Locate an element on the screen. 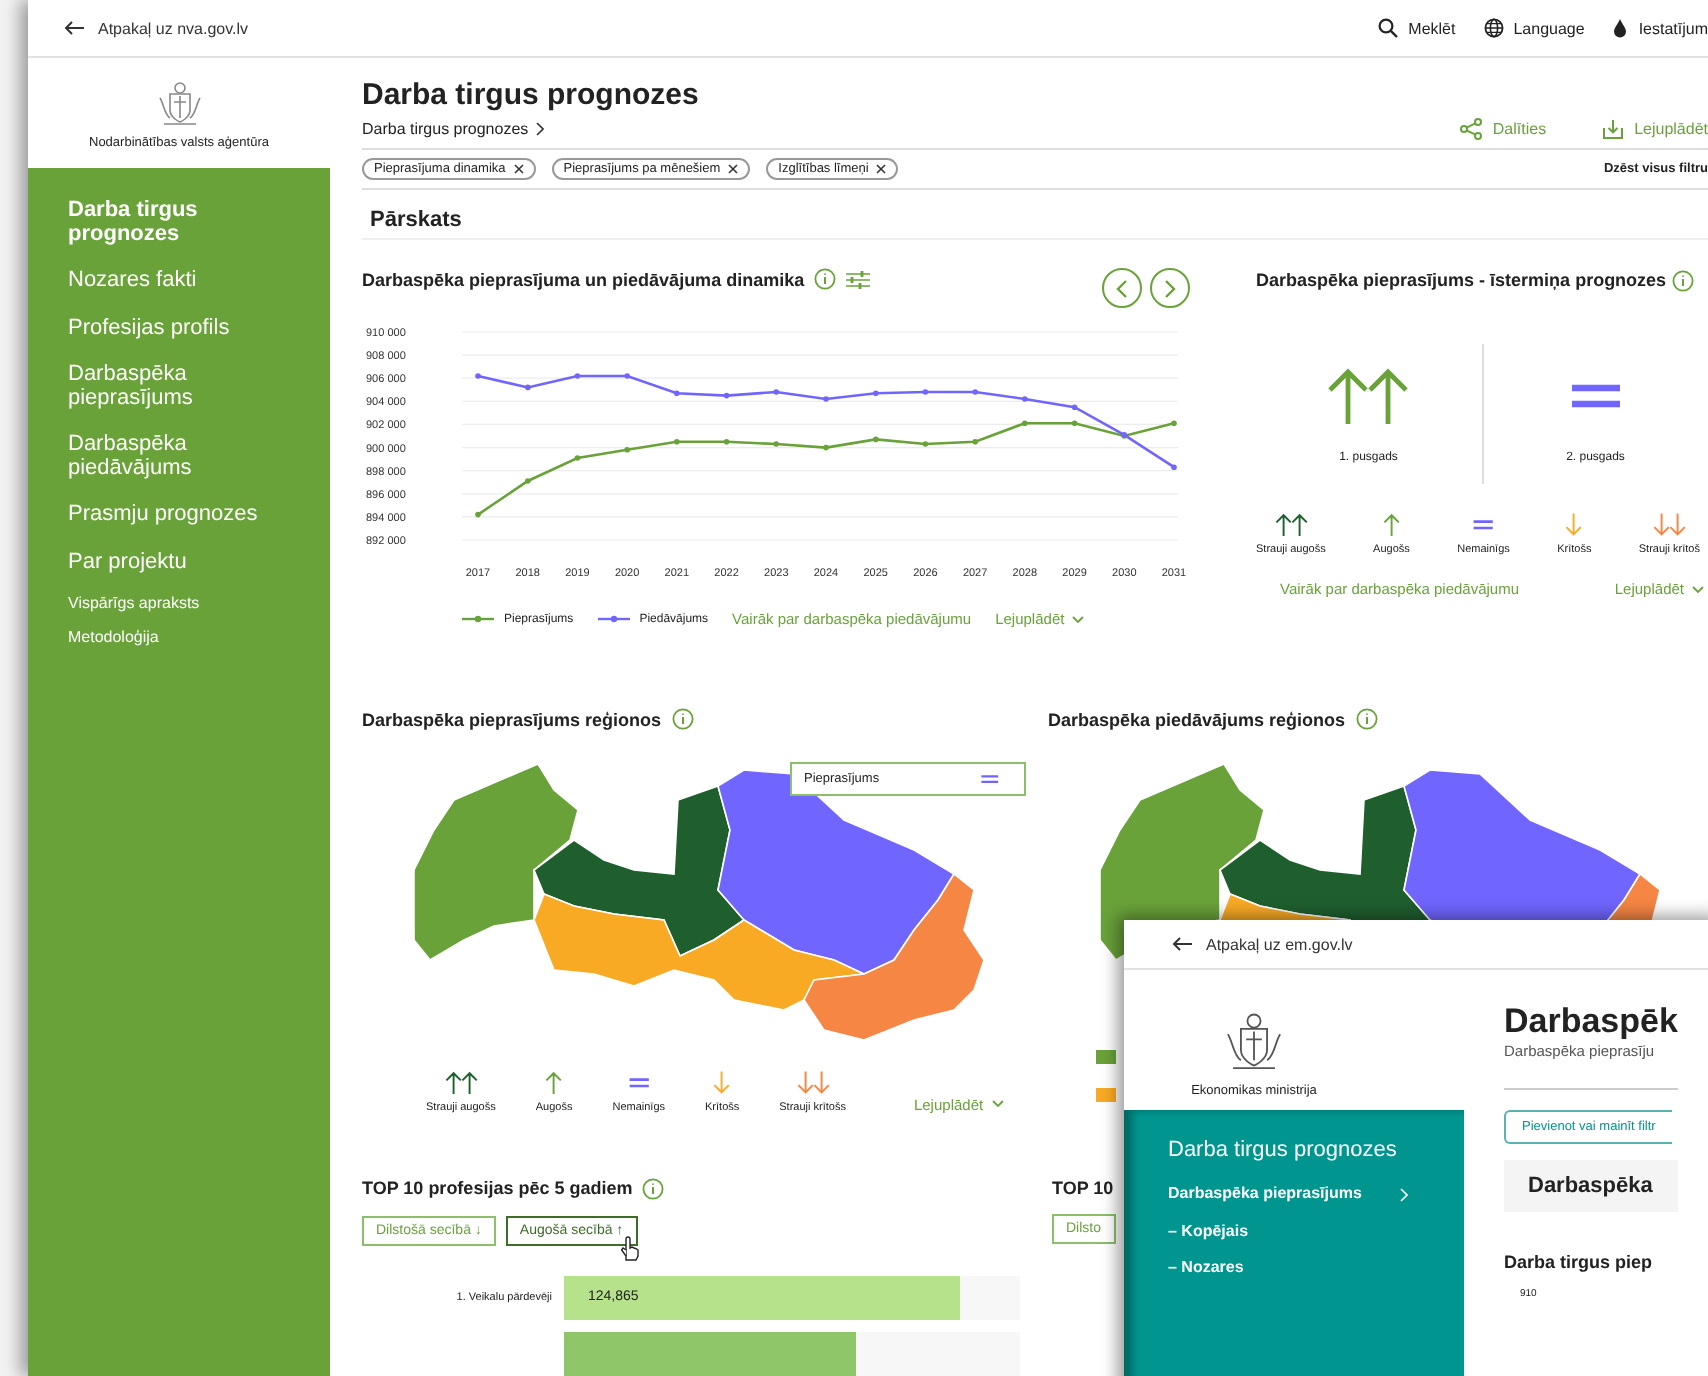  sidebar-item: Darbaspēka piedāvājums is located at coordinates (178, 461).